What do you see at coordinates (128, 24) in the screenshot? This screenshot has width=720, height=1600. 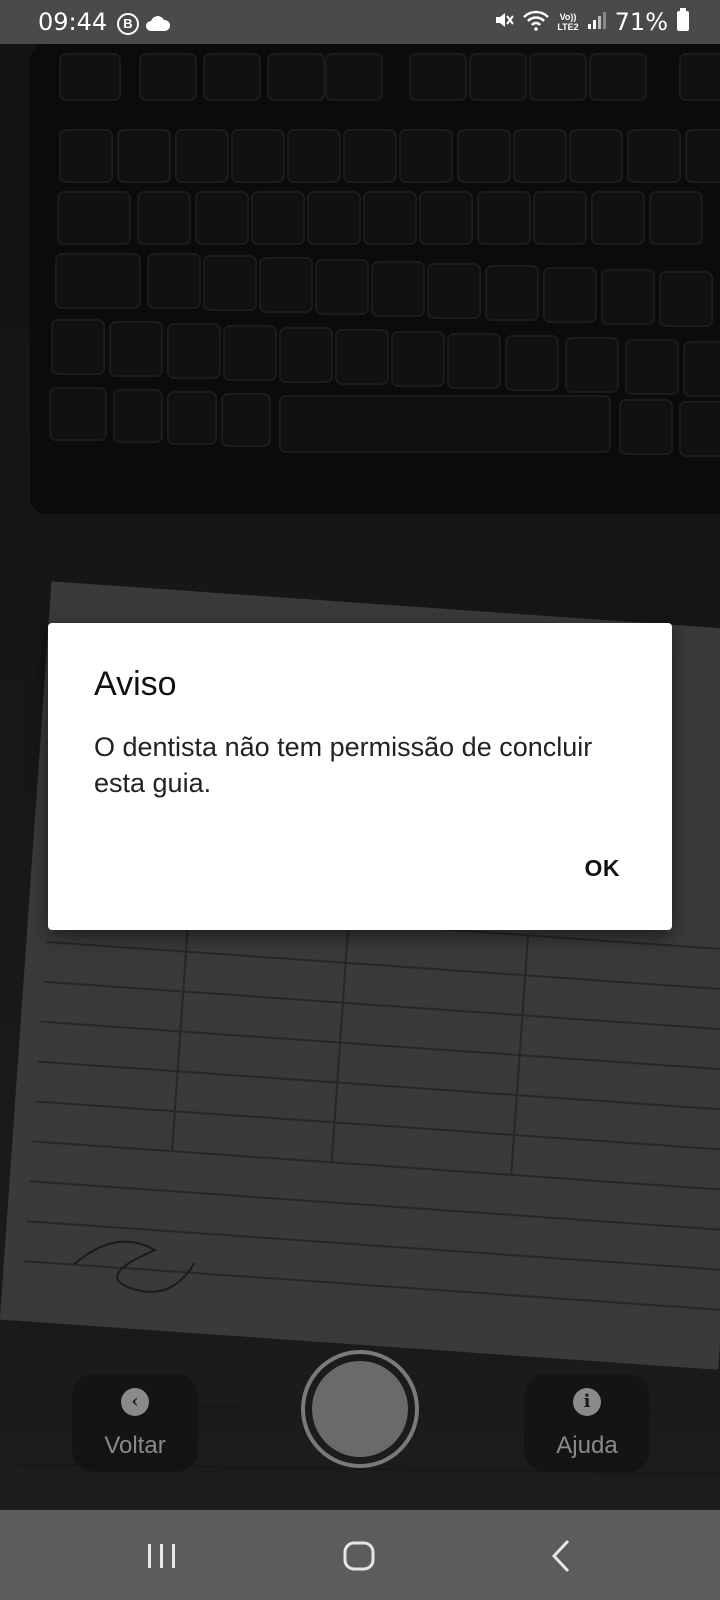 I see `b-badge-icon: B` at bounding box center [128, 24].